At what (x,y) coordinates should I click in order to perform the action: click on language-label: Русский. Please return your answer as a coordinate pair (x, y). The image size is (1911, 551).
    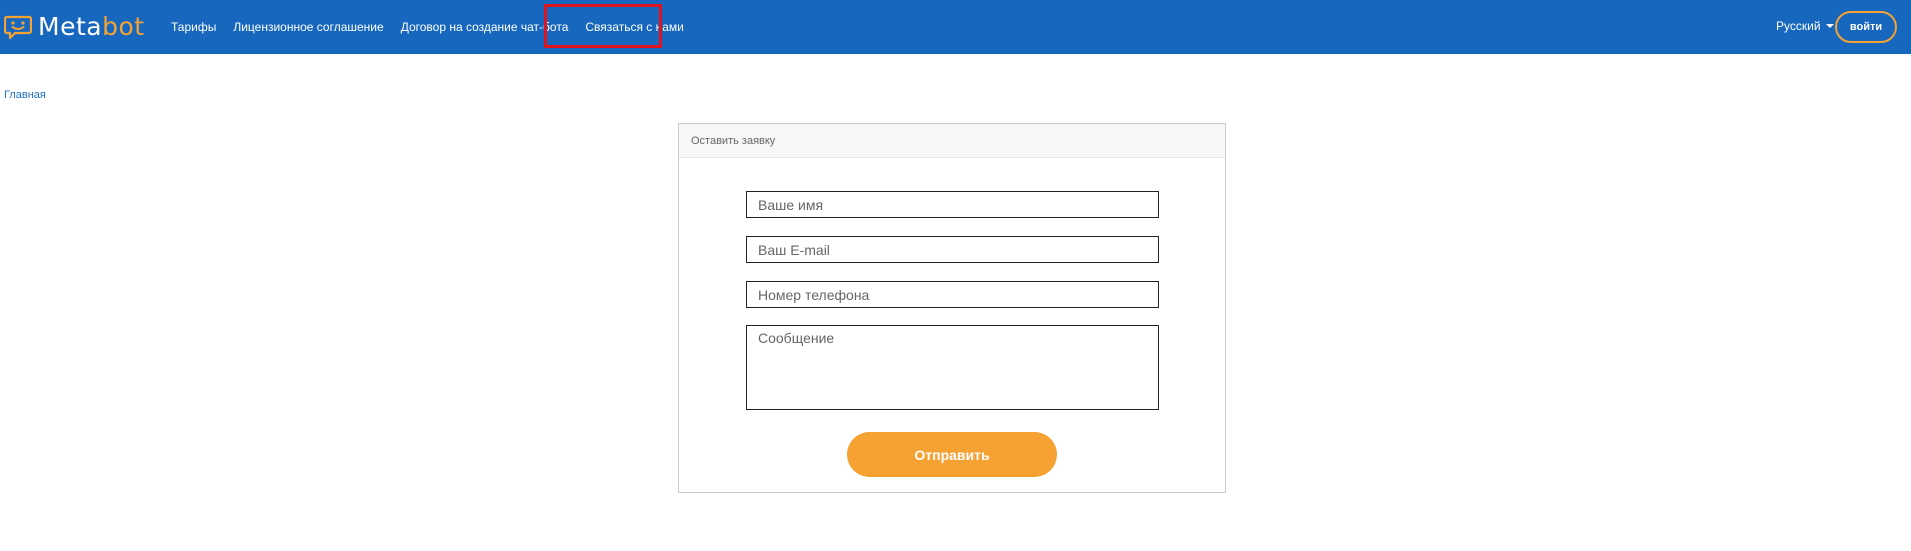
    Looking at the image, I should click on (1798, 26).